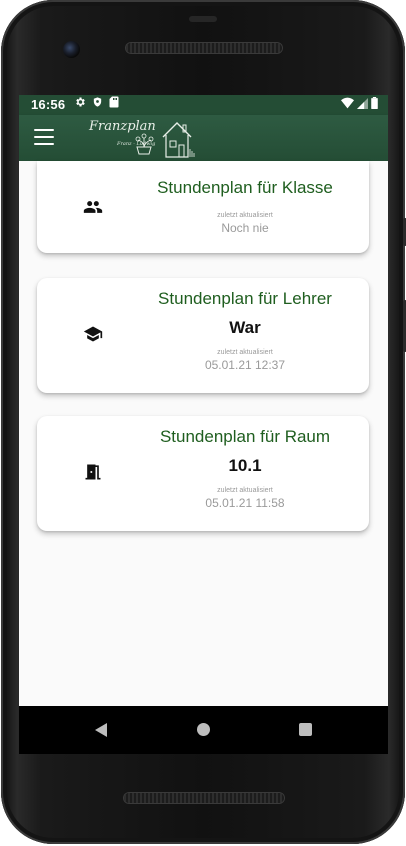  Describe the element at coordinates (245, 327) in the screenshot. I see `card-value: War` at that location.